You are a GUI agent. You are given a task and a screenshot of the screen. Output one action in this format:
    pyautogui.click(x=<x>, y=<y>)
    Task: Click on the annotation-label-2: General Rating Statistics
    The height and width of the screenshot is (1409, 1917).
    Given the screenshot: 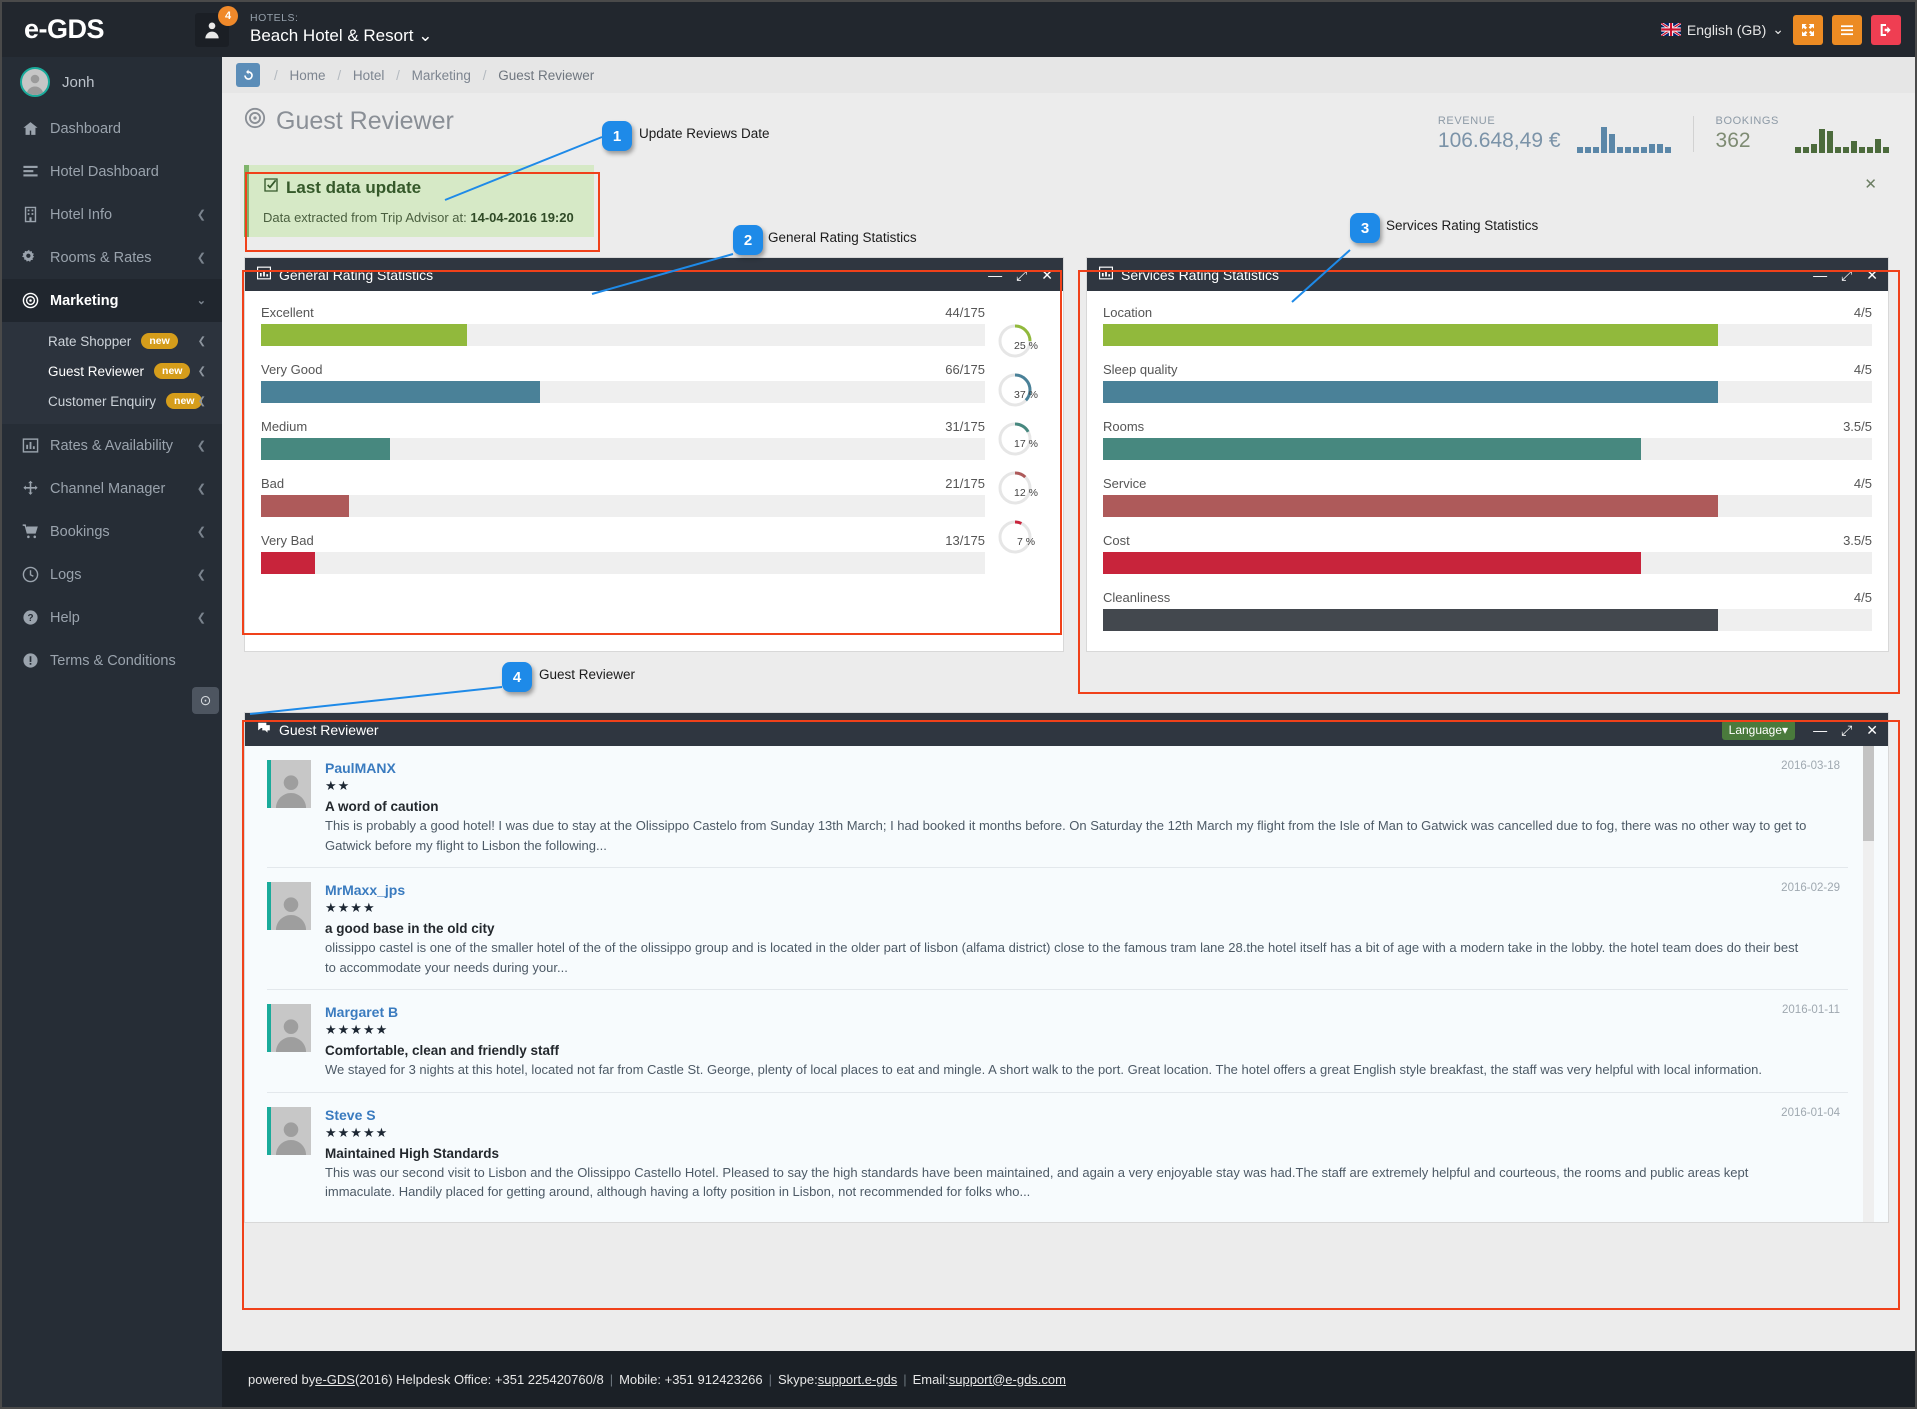 What is the action you would take?
    pyautogui.click(x=842, y=237)
    